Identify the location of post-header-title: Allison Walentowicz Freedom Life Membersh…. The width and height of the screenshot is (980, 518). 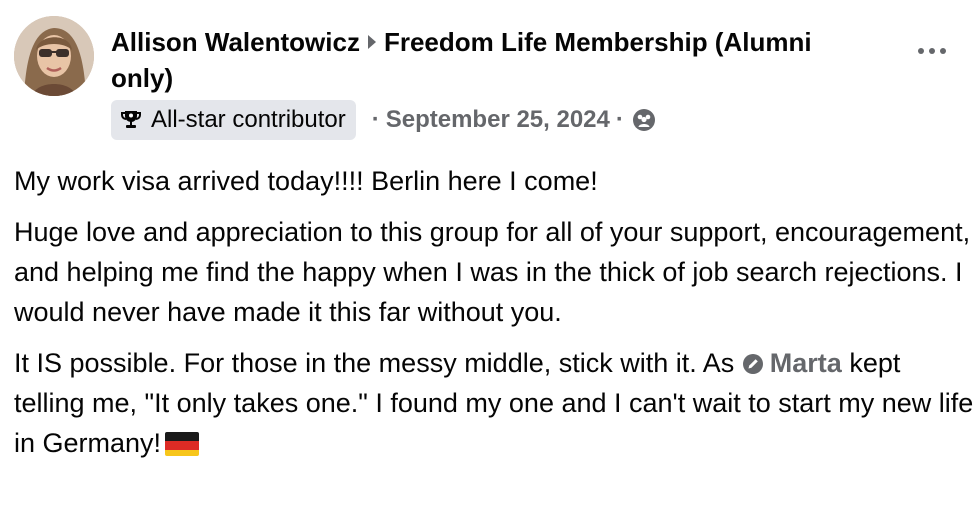
(491, 60).